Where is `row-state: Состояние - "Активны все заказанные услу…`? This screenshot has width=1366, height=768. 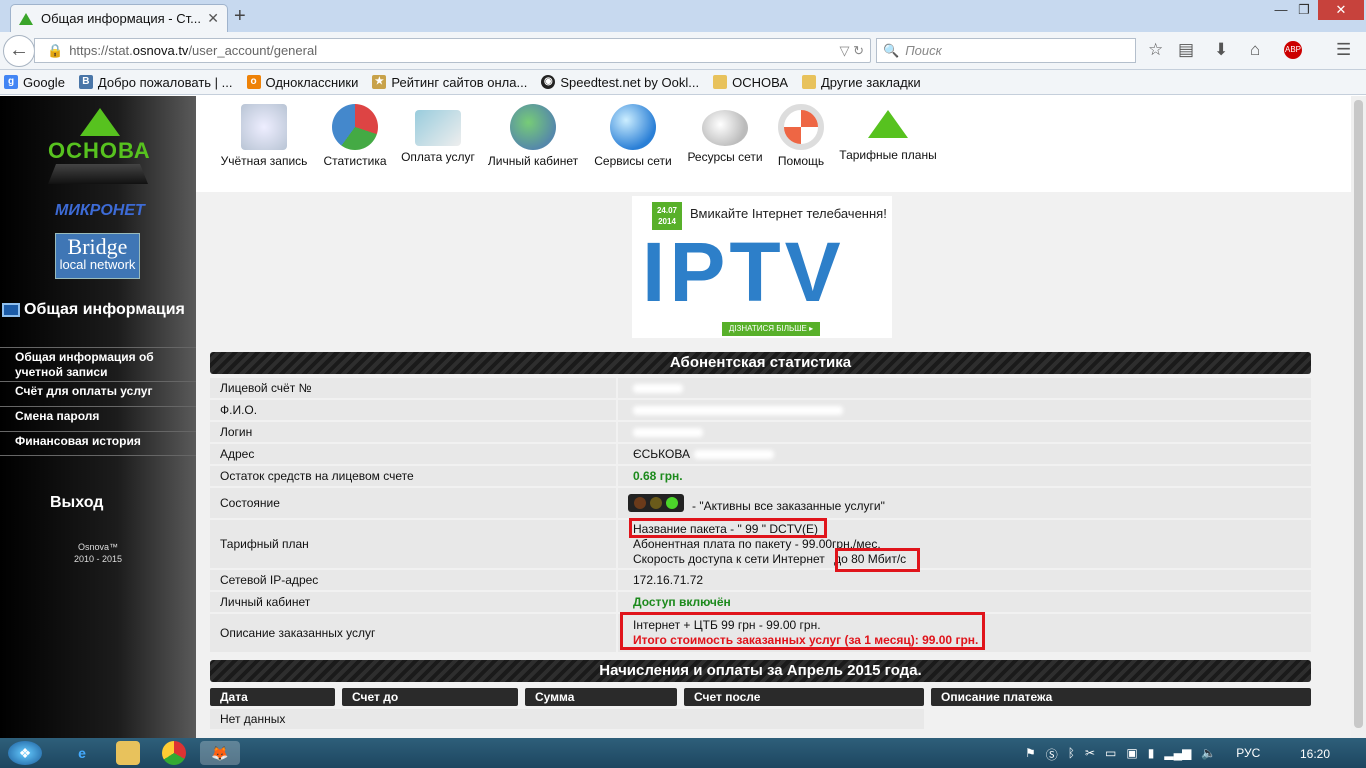 row-state: Состояние - "Активны все заказанные услу… is located at coordinates (760, 503).